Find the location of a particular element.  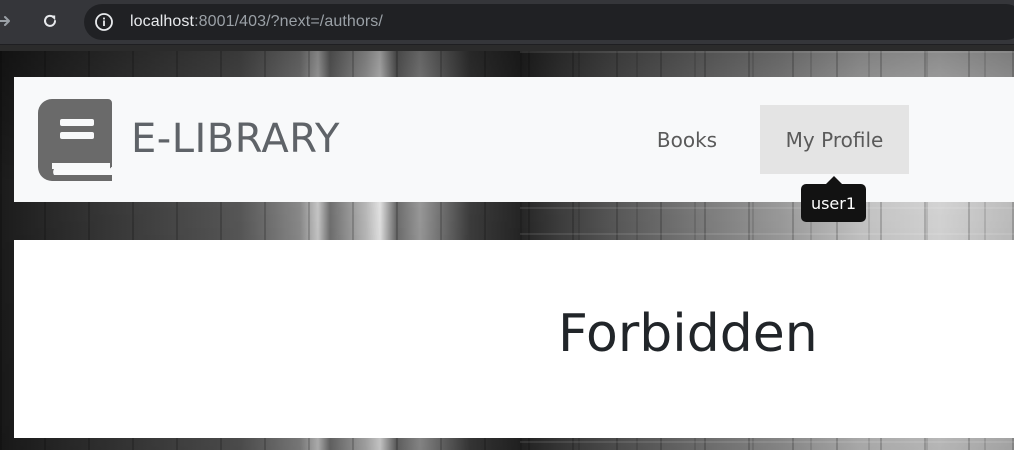

site-brand: E-LIBRARY is located at coordinates (235, 139).